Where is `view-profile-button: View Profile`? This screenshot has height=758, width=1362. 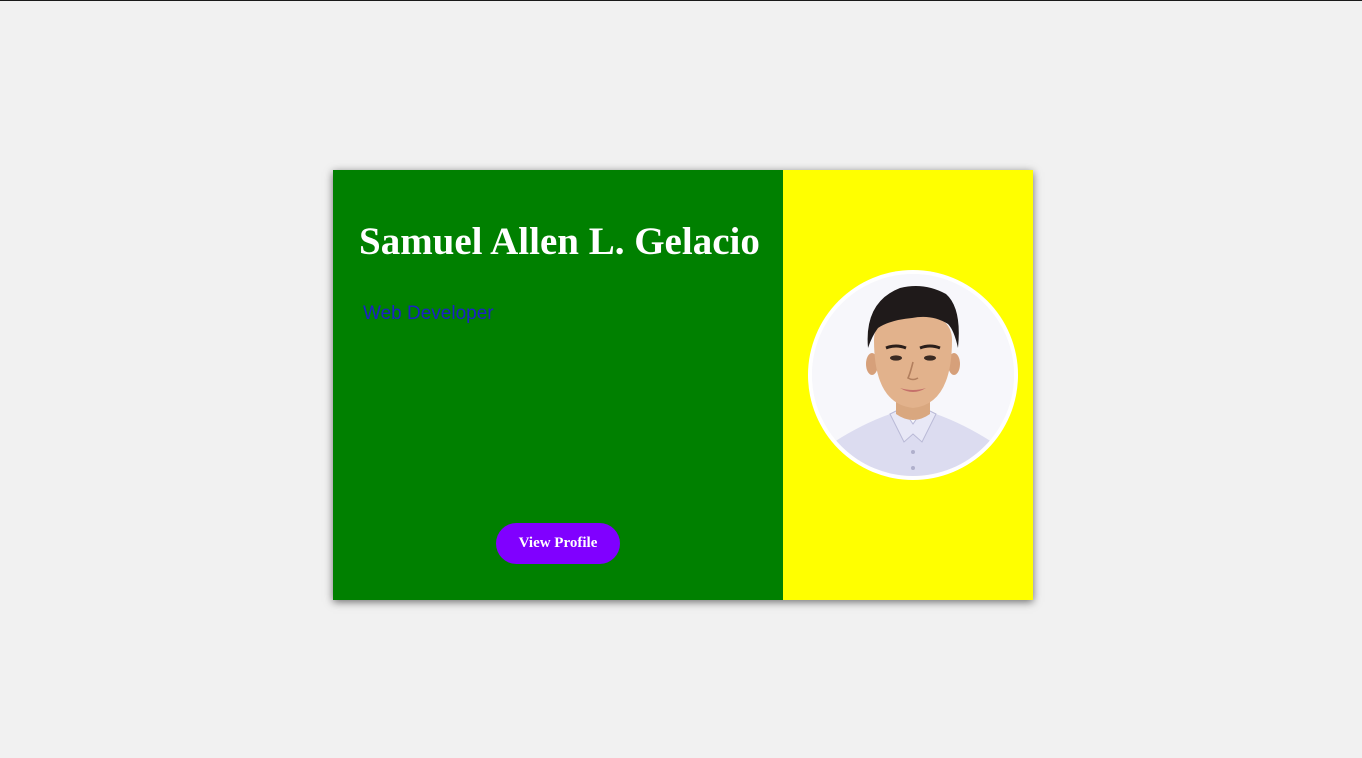
view-profile-button: View Profile is located at coordinates (558, 543).